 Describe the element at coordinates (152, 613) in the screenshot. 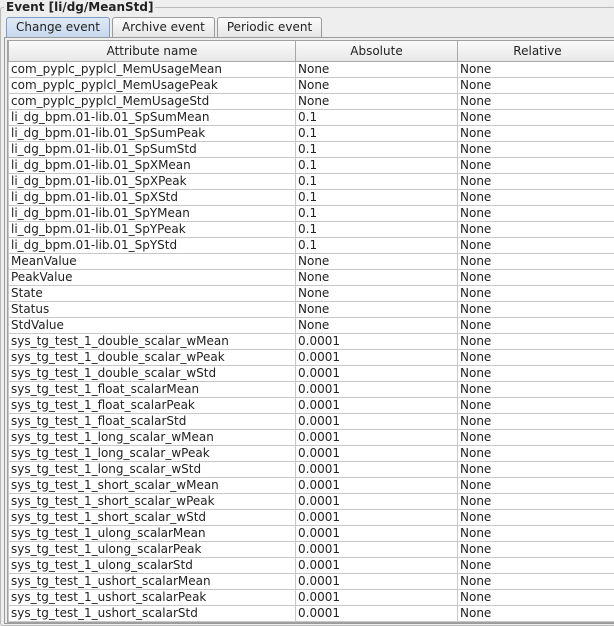

I see `attribute-name-cell: sys_tg_test_1_ushort_scalarStd` at that location.